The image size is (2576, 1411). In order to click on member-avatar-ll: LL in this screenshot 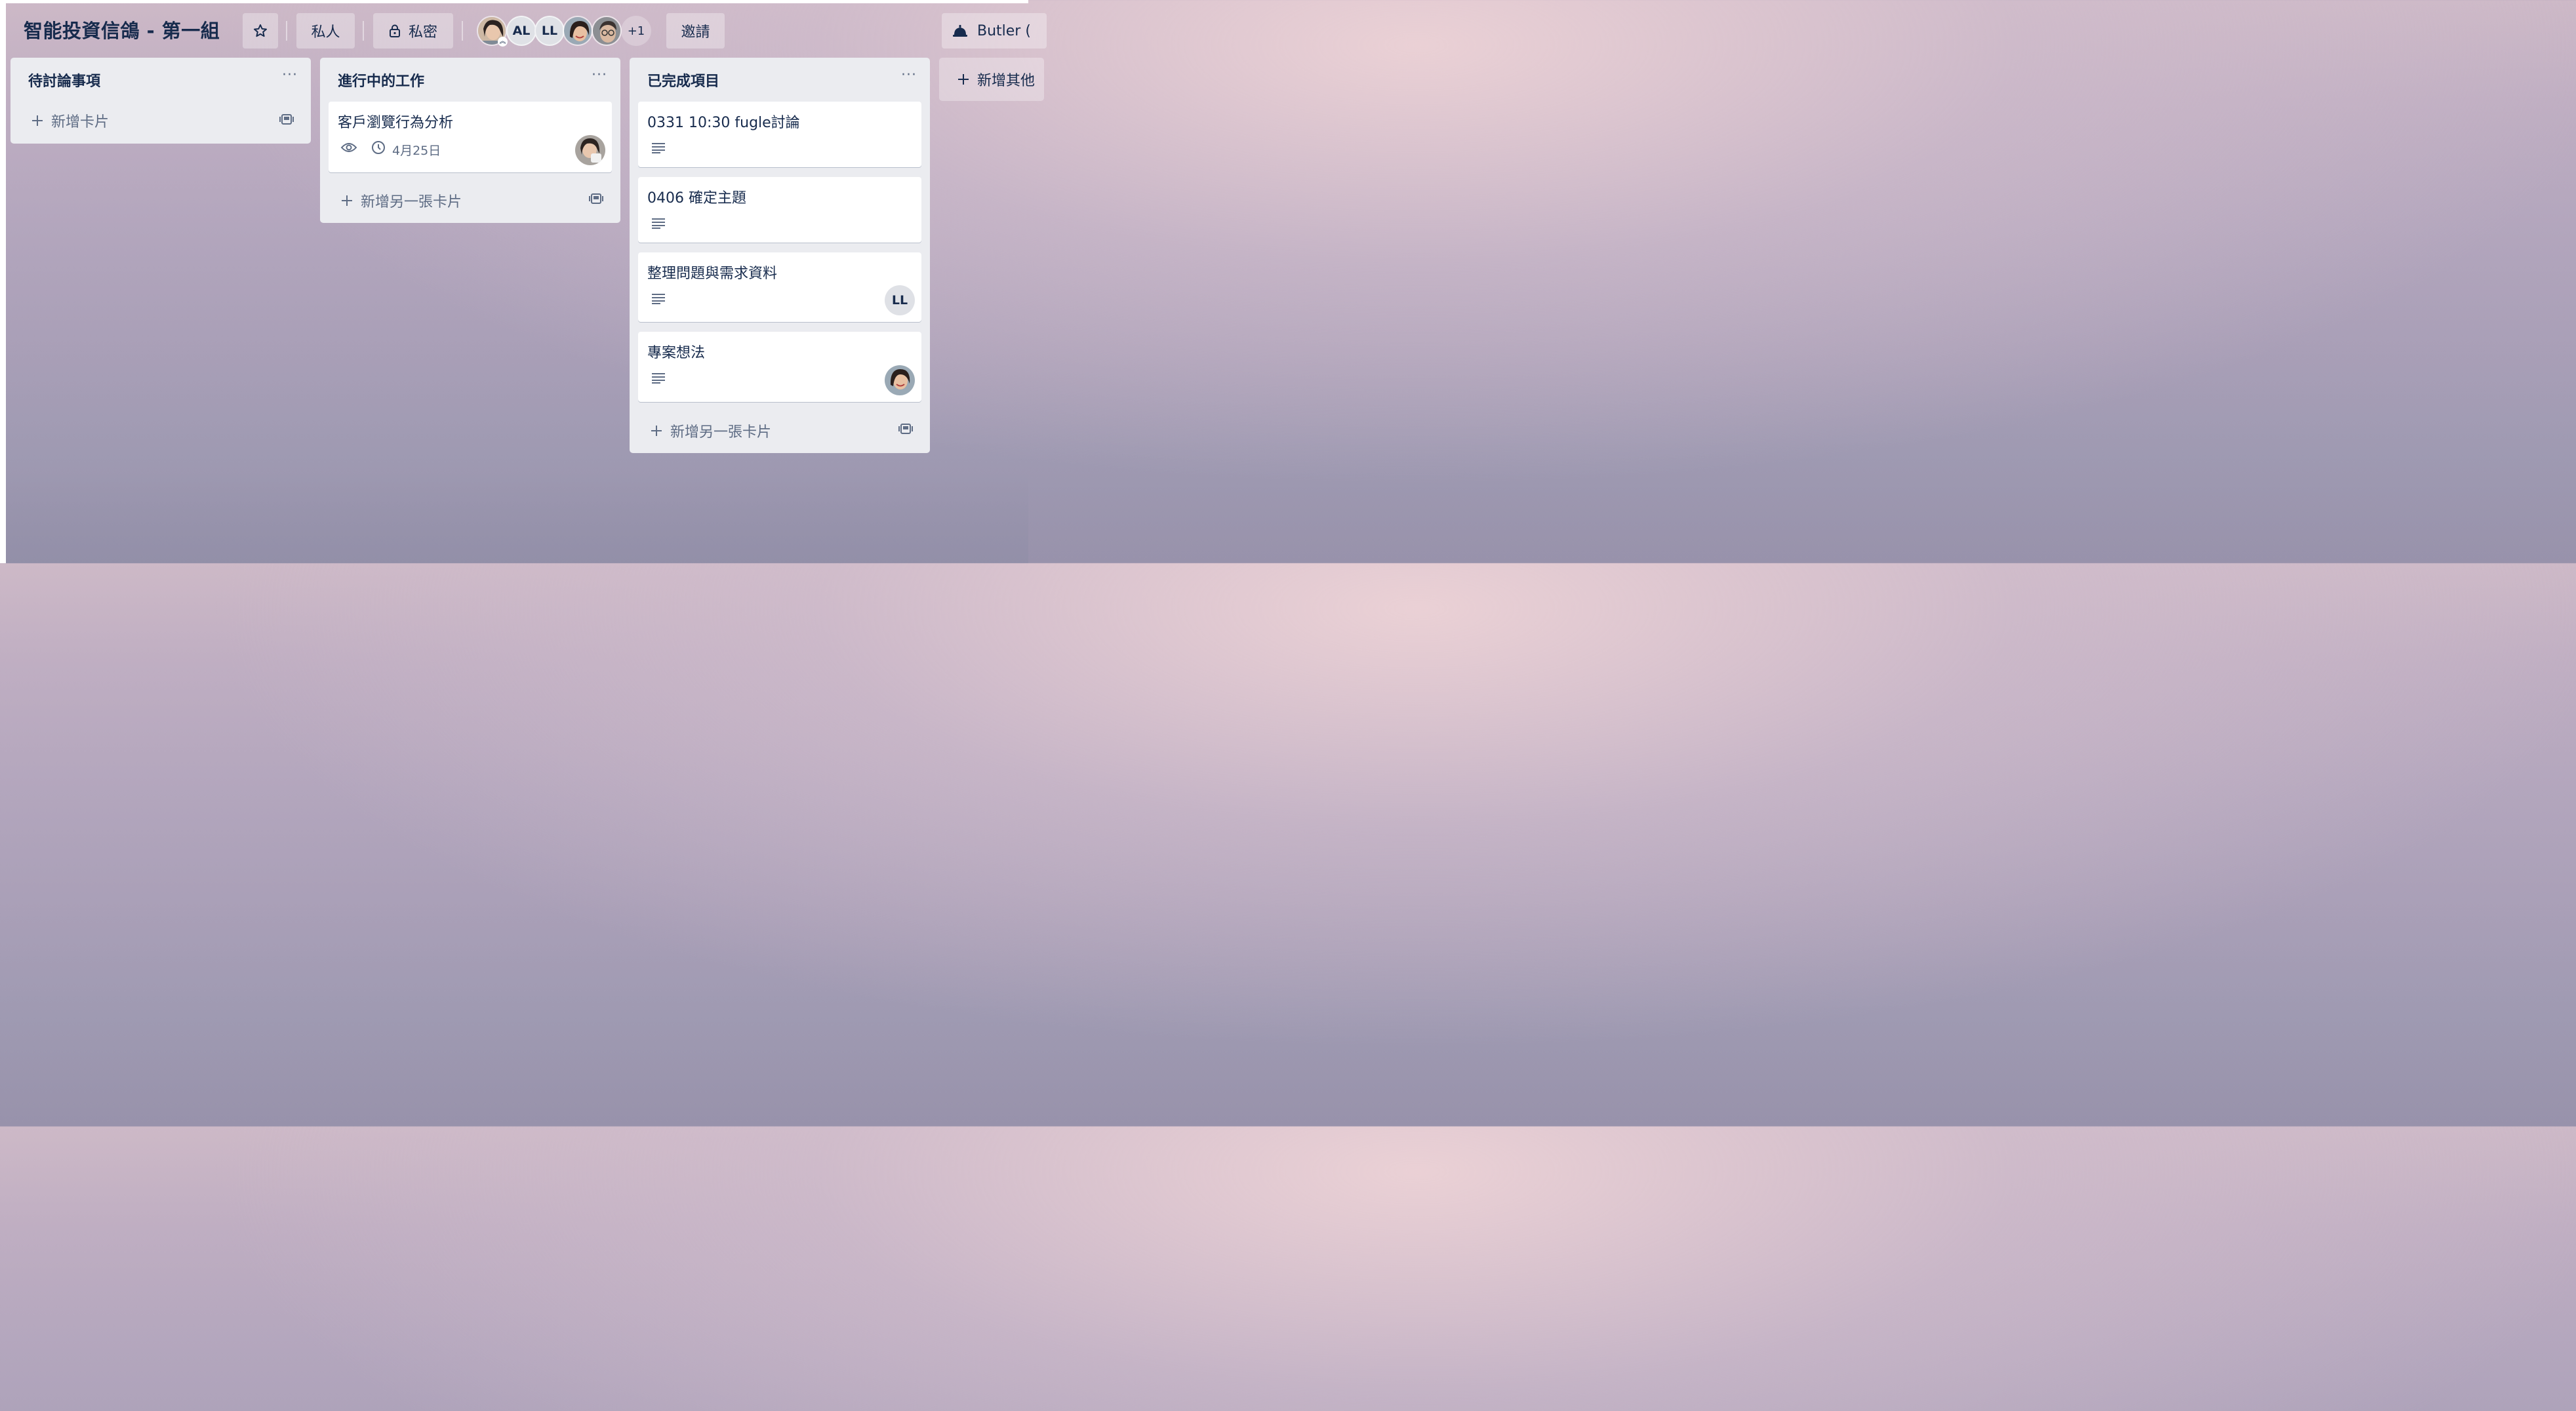, I will do `click(549, 31)`.